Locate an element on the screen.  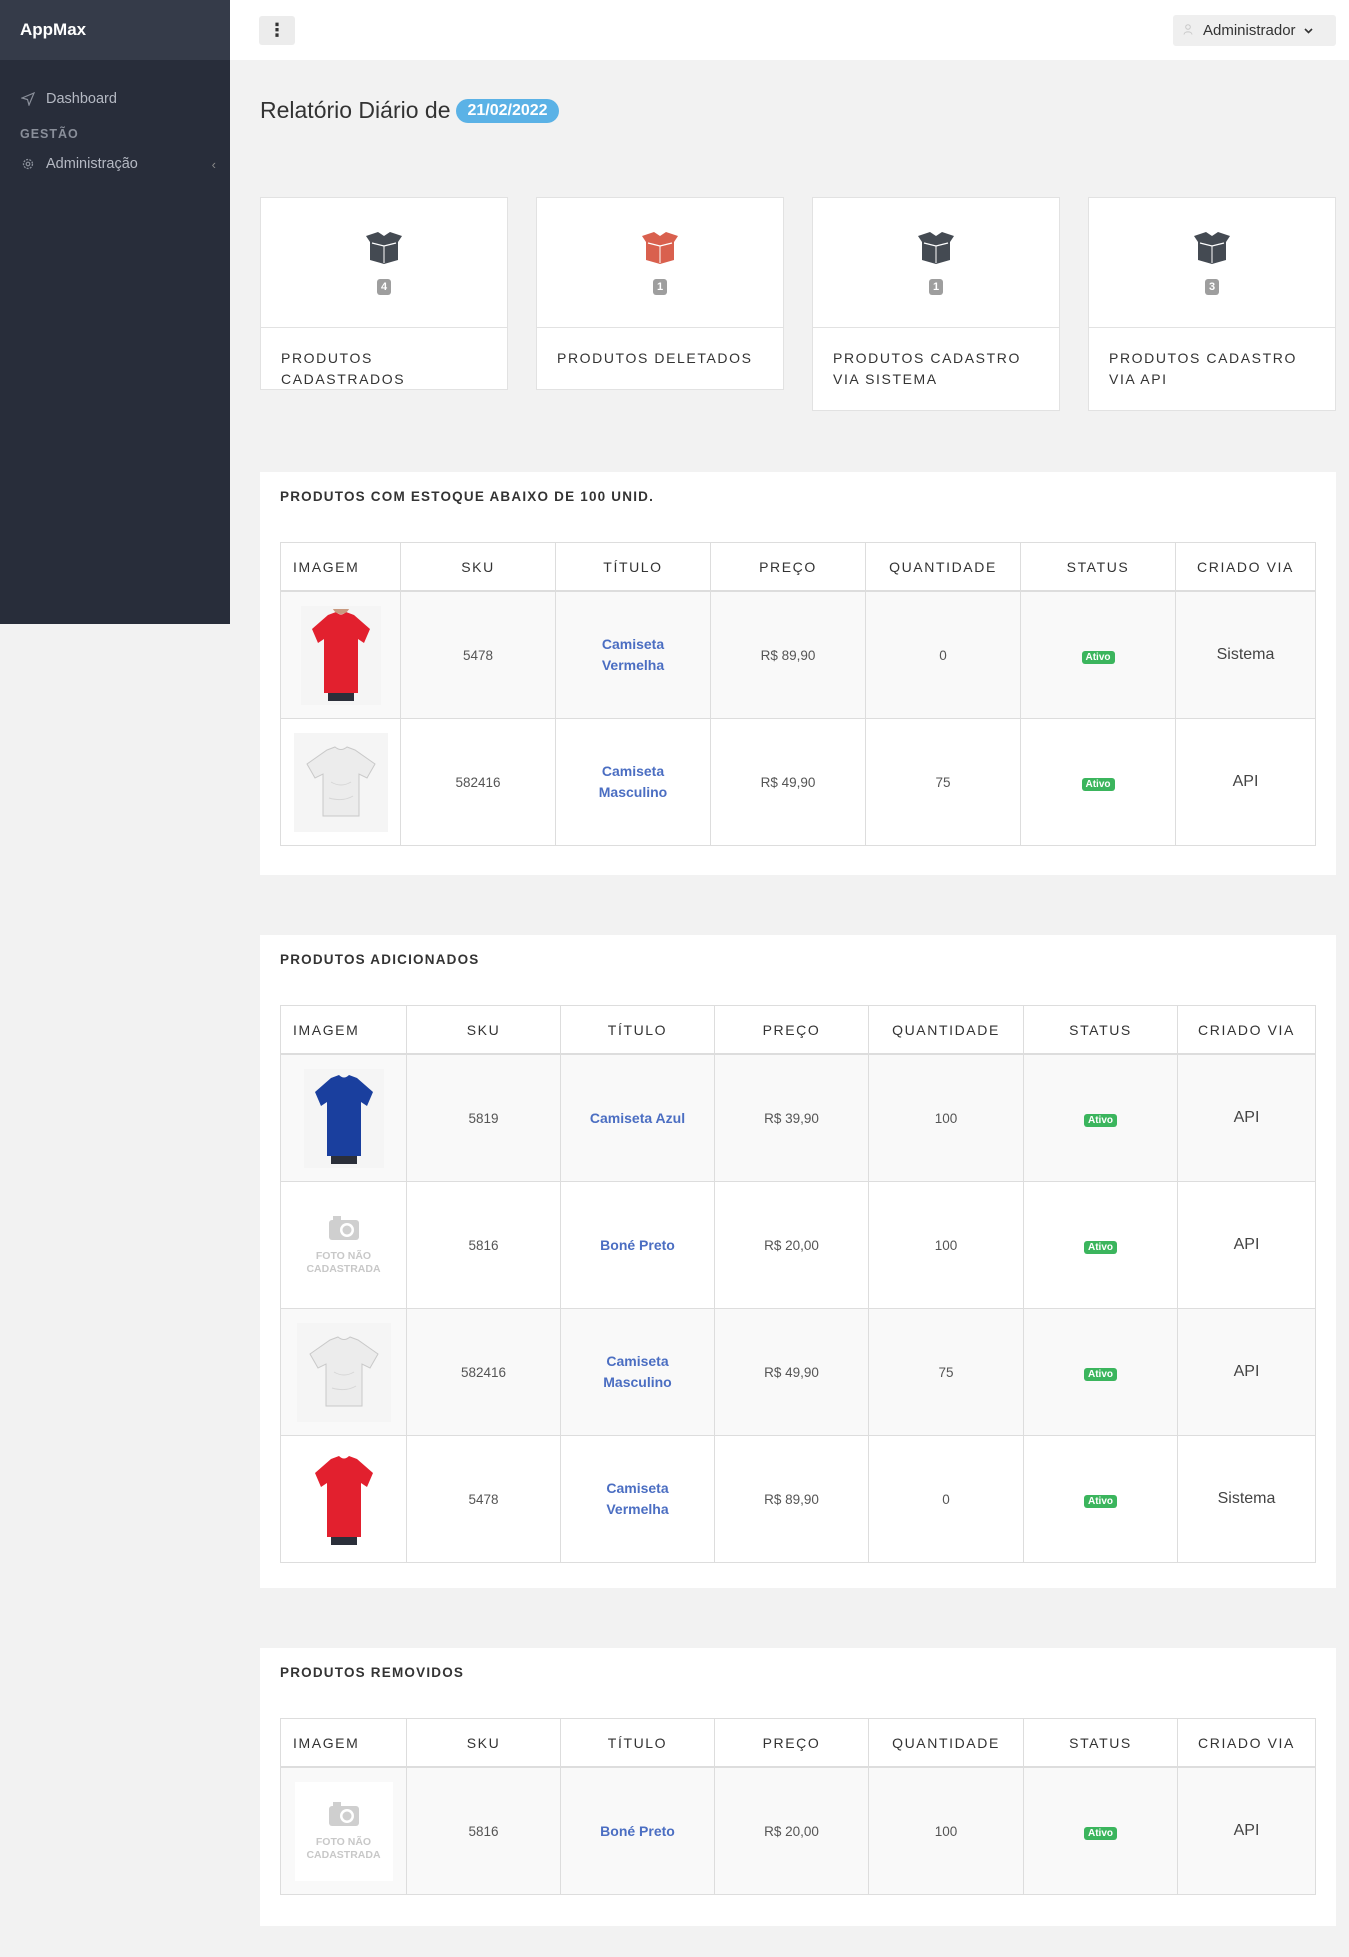
user-icon is located at coordinates (1188, 30).